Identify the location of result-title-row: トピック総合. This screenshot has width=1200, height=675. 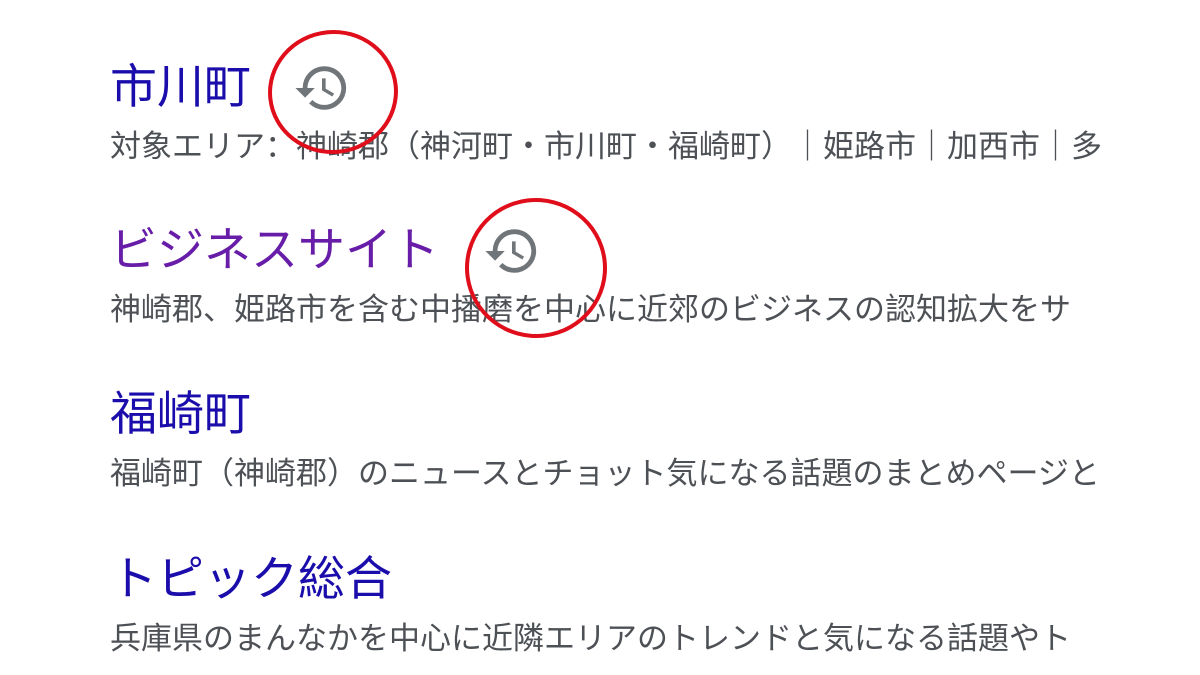
(251, 580).